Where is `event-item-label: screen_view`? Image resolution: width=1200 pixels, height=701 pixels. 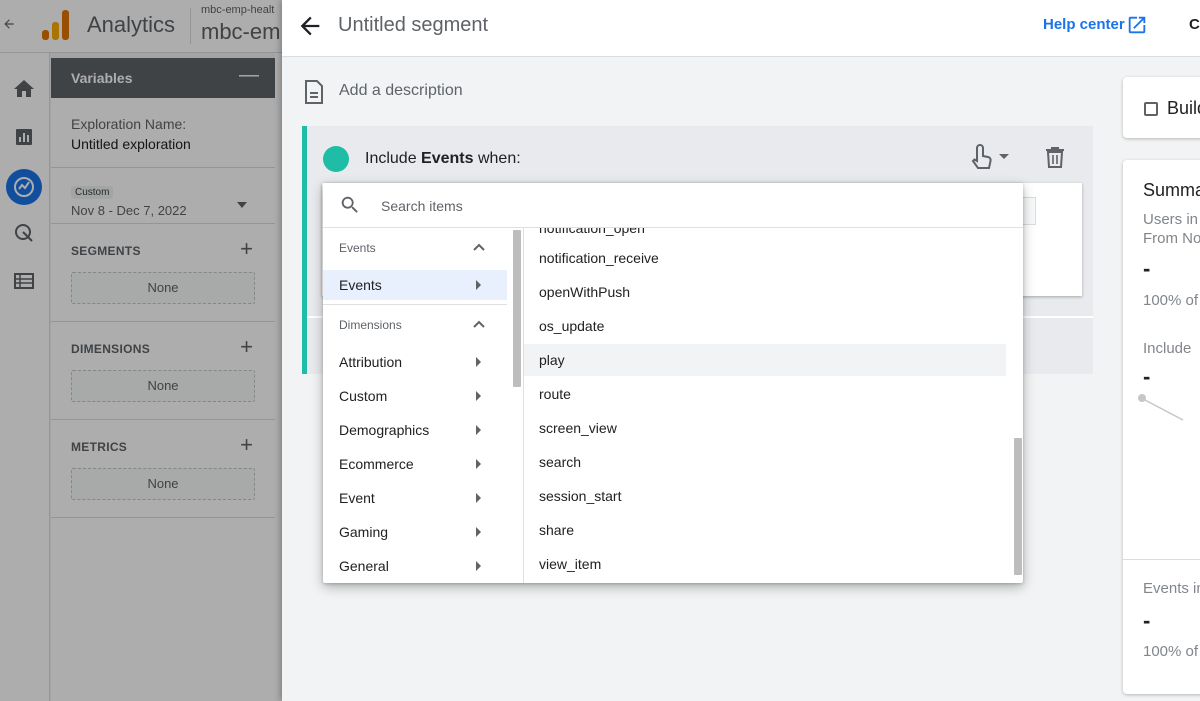 event-item-label: screen_view is located at coordinates (578, 428).